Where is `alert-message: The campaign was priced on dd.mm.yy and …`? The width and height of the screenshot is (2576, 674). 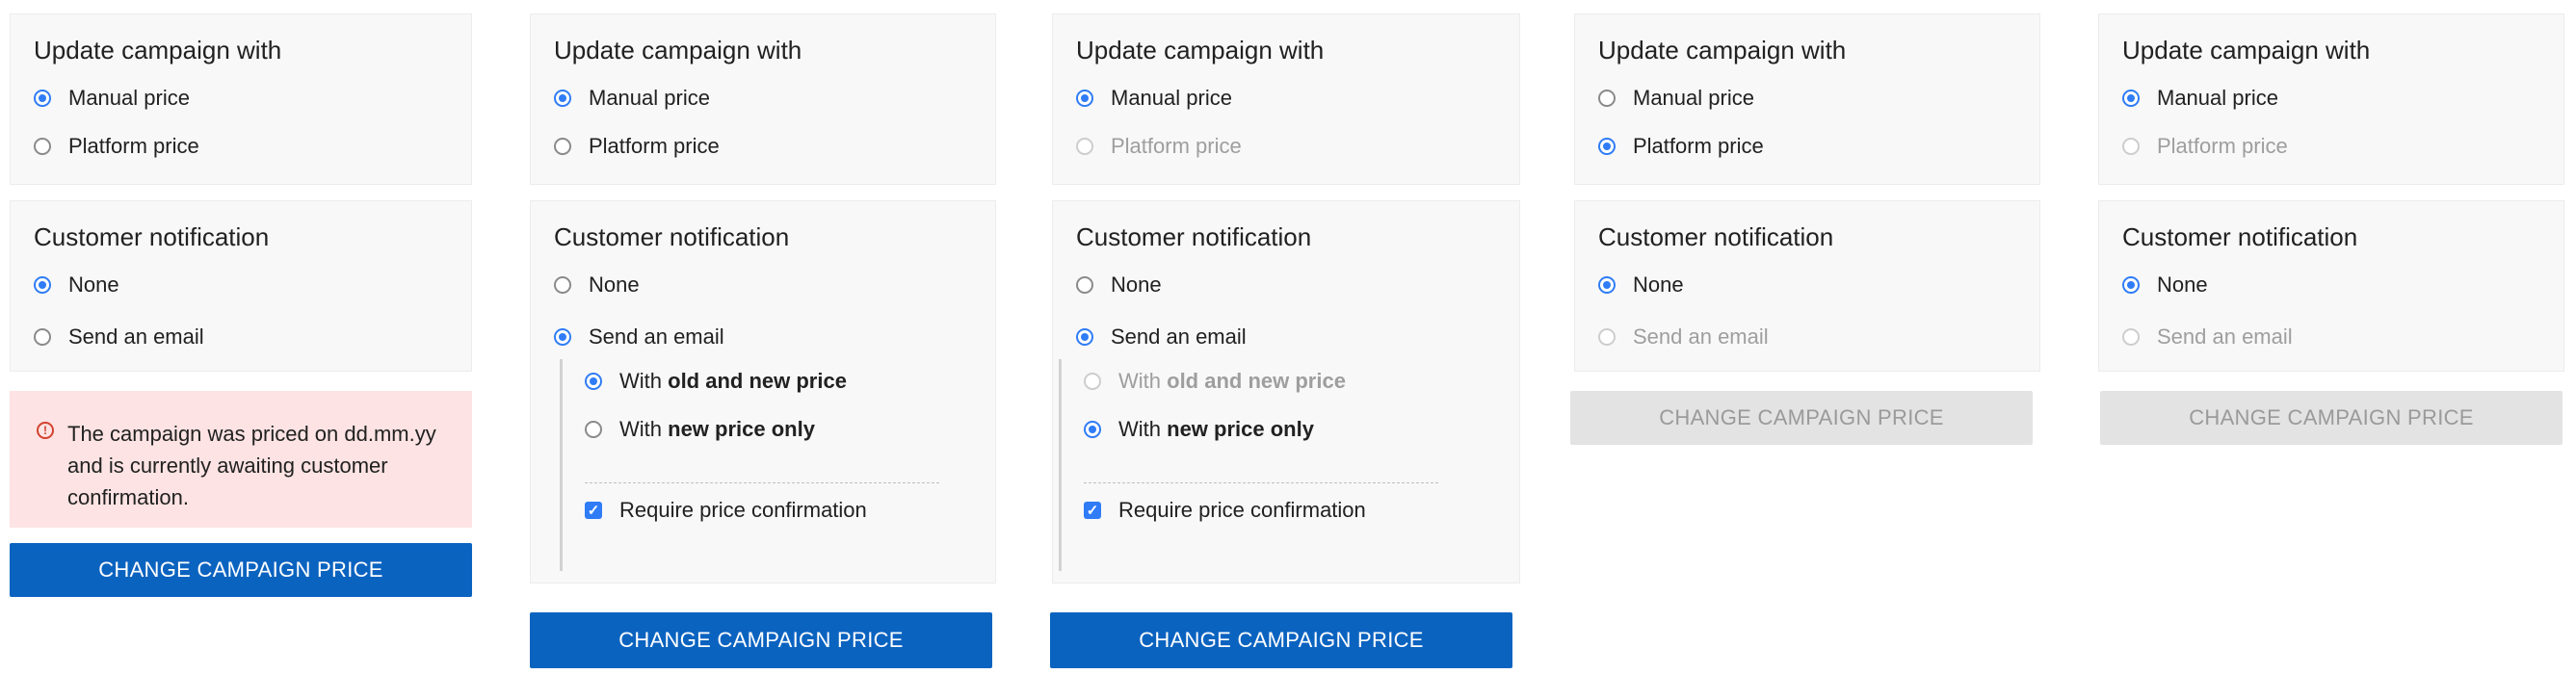
alert-message: The campaign was priced on dd.mm.yy and … is located at coordinates (251, 466).